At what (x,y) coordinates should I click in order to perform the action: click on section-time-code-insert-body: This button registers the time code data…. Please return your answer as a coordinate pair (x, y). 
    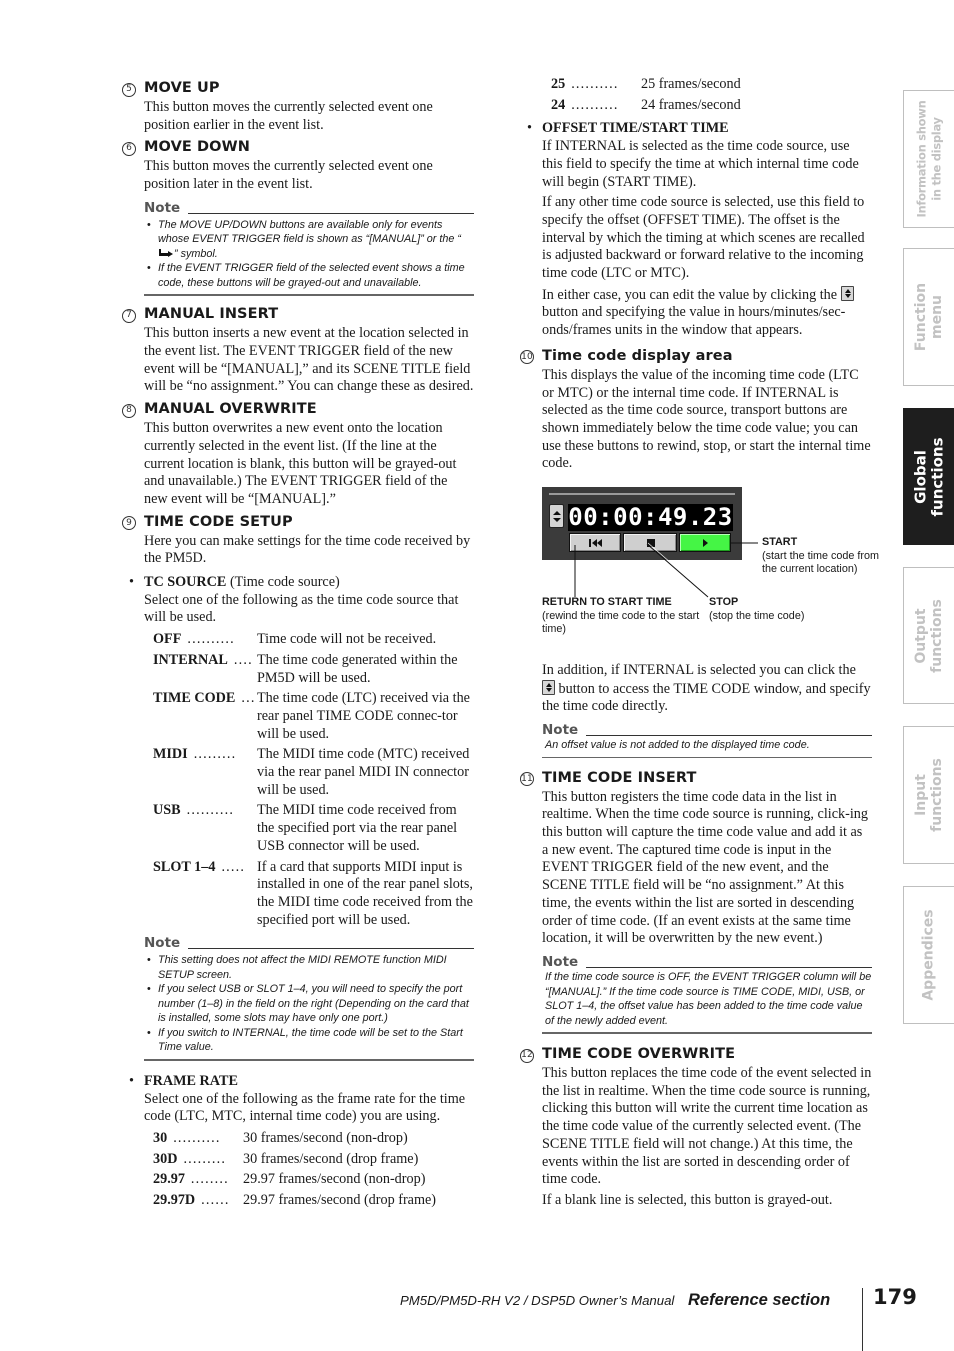
    Looking at the image, I should click on (705, 867).